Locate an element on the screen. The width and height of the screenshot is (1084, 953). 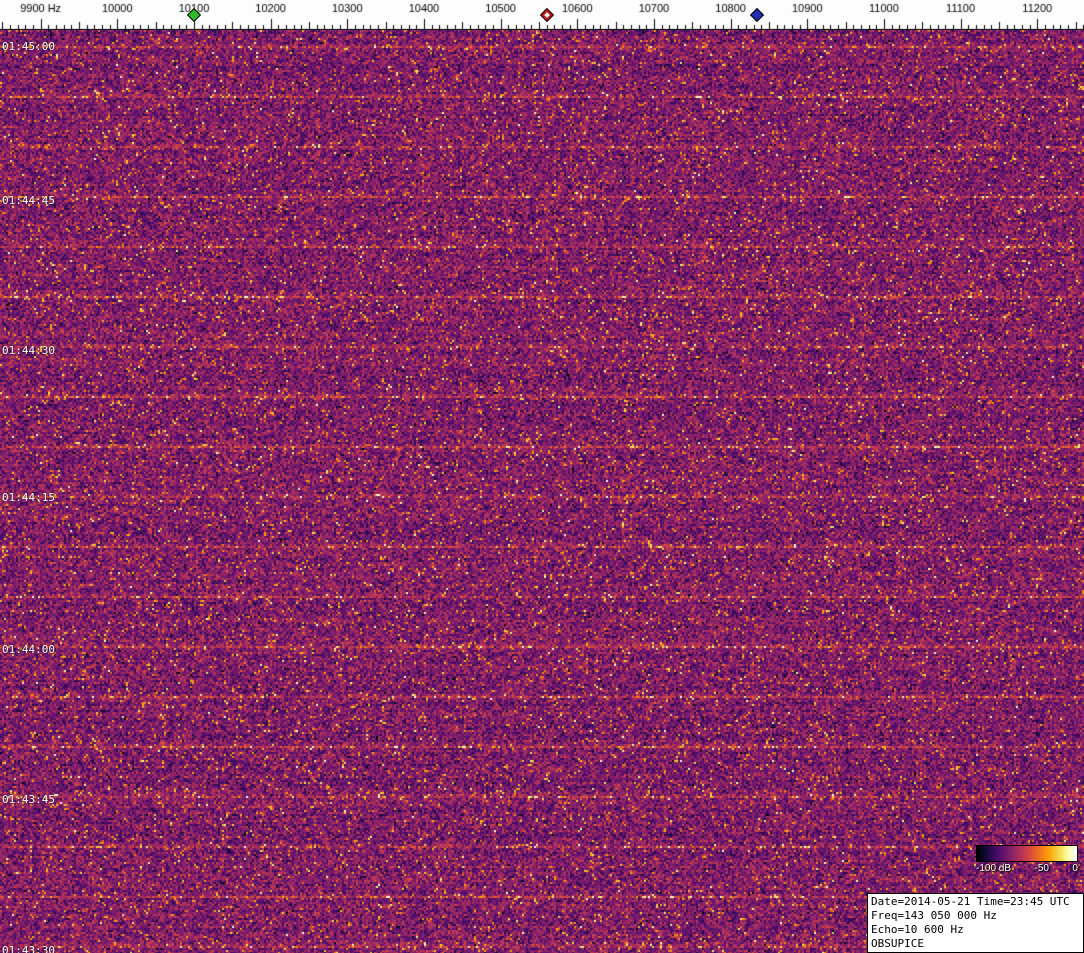
marker-blue-diamond is located at coordinates (757, 15).